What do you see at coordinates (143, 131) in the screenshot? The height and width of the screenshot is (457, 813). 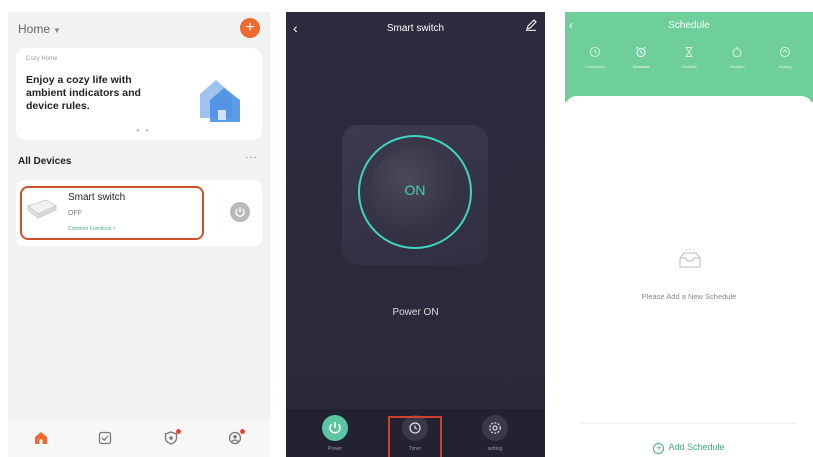 I see `carousel-dots: ● ●` at bounding box center [143, 131].